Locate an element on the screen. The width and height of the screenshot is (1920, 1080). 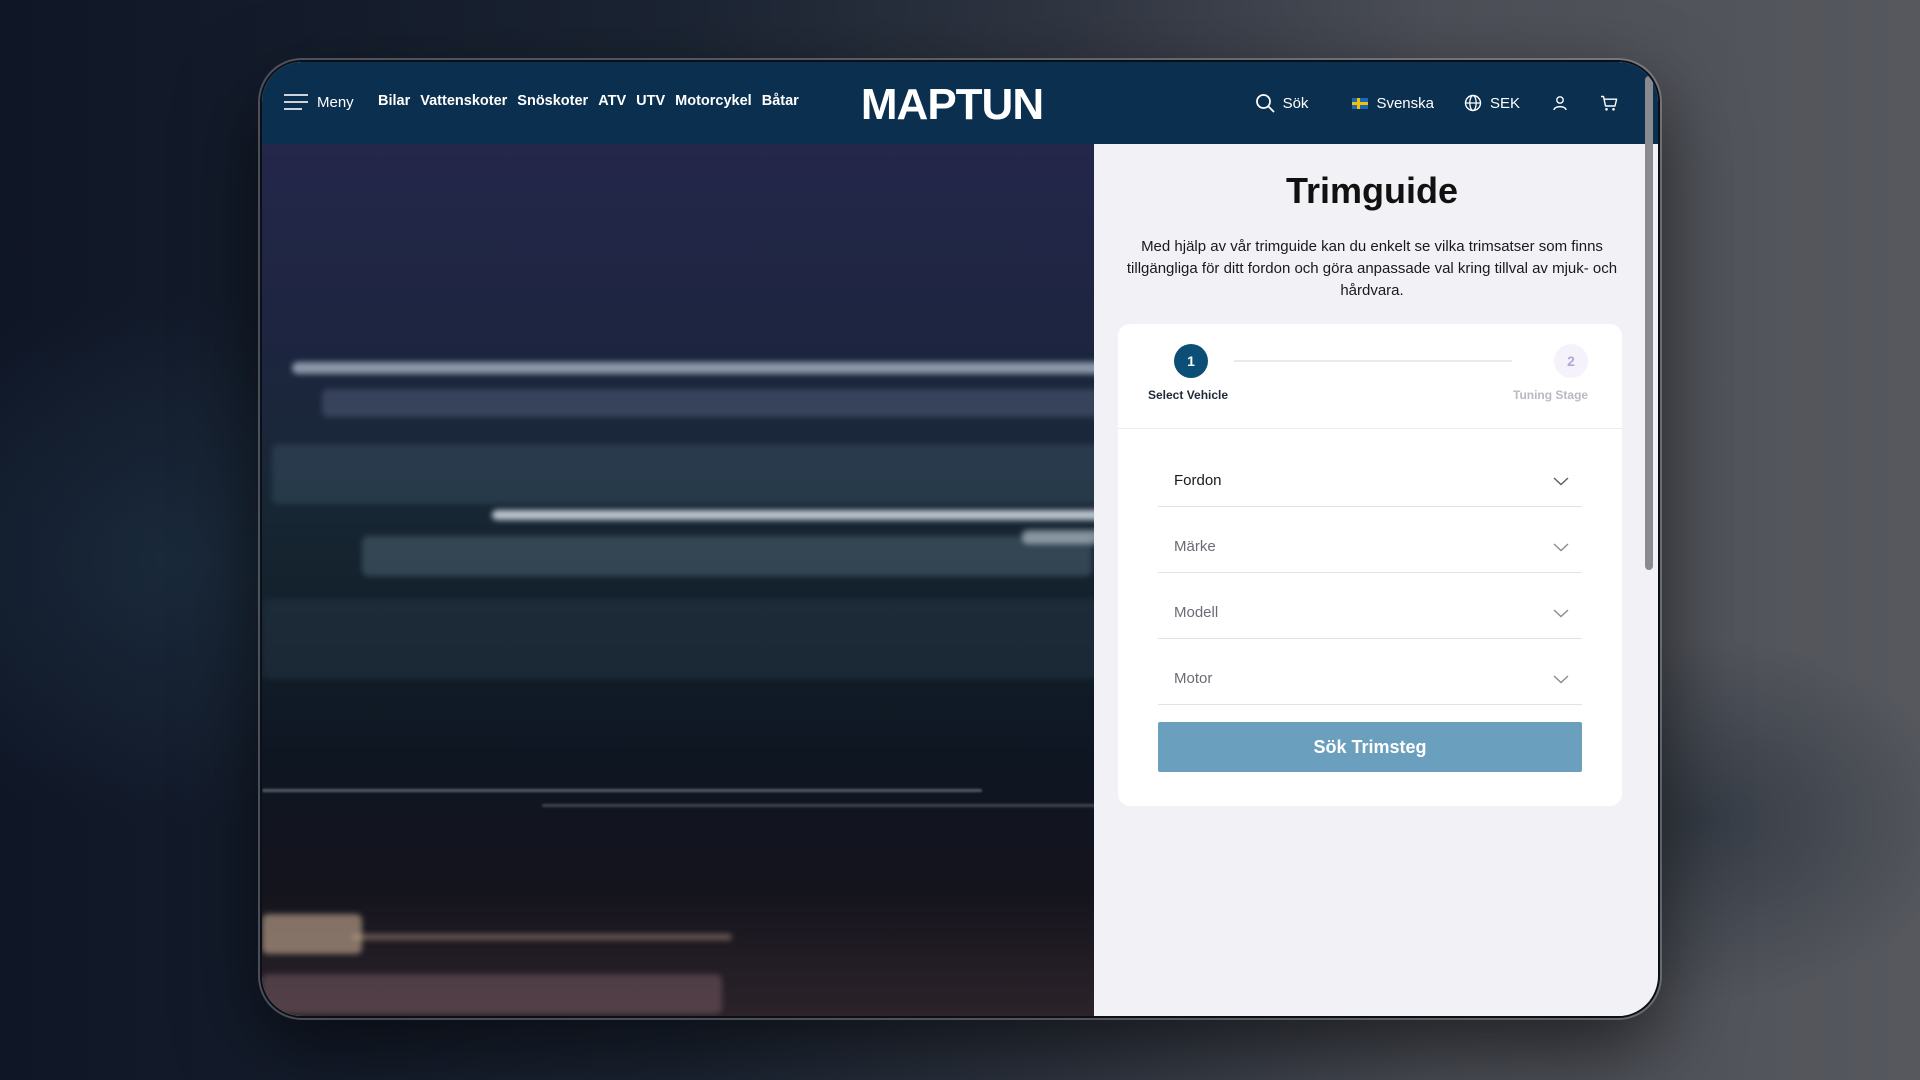
step-2-label: Tuning Stage is located at coordinates (1551, 395).